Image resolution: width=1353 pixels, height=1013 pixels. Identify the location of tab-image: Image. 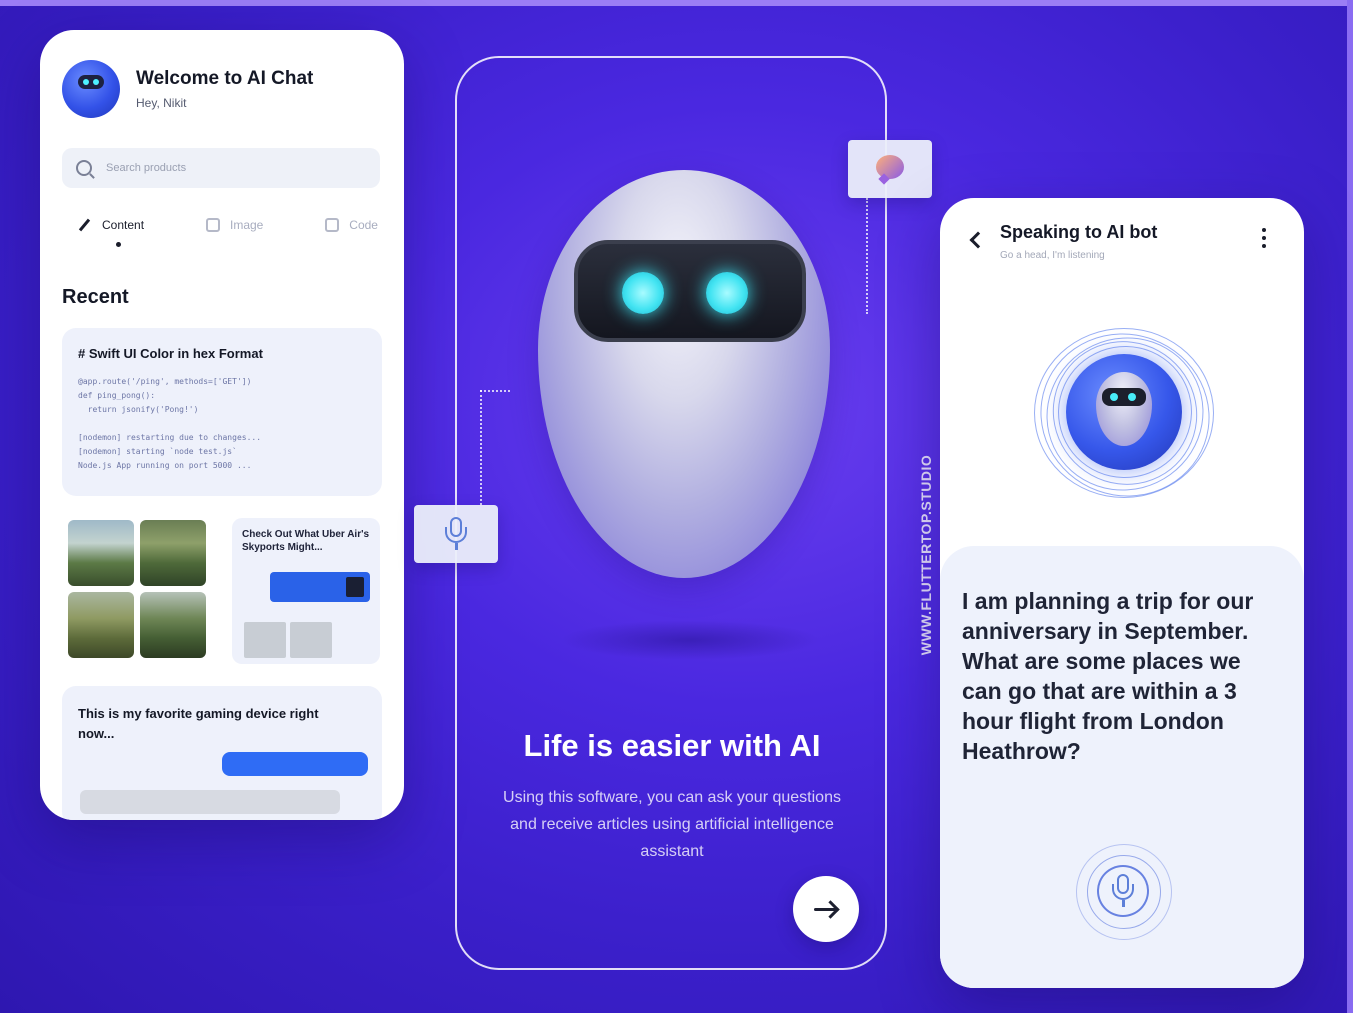
(234, 225).